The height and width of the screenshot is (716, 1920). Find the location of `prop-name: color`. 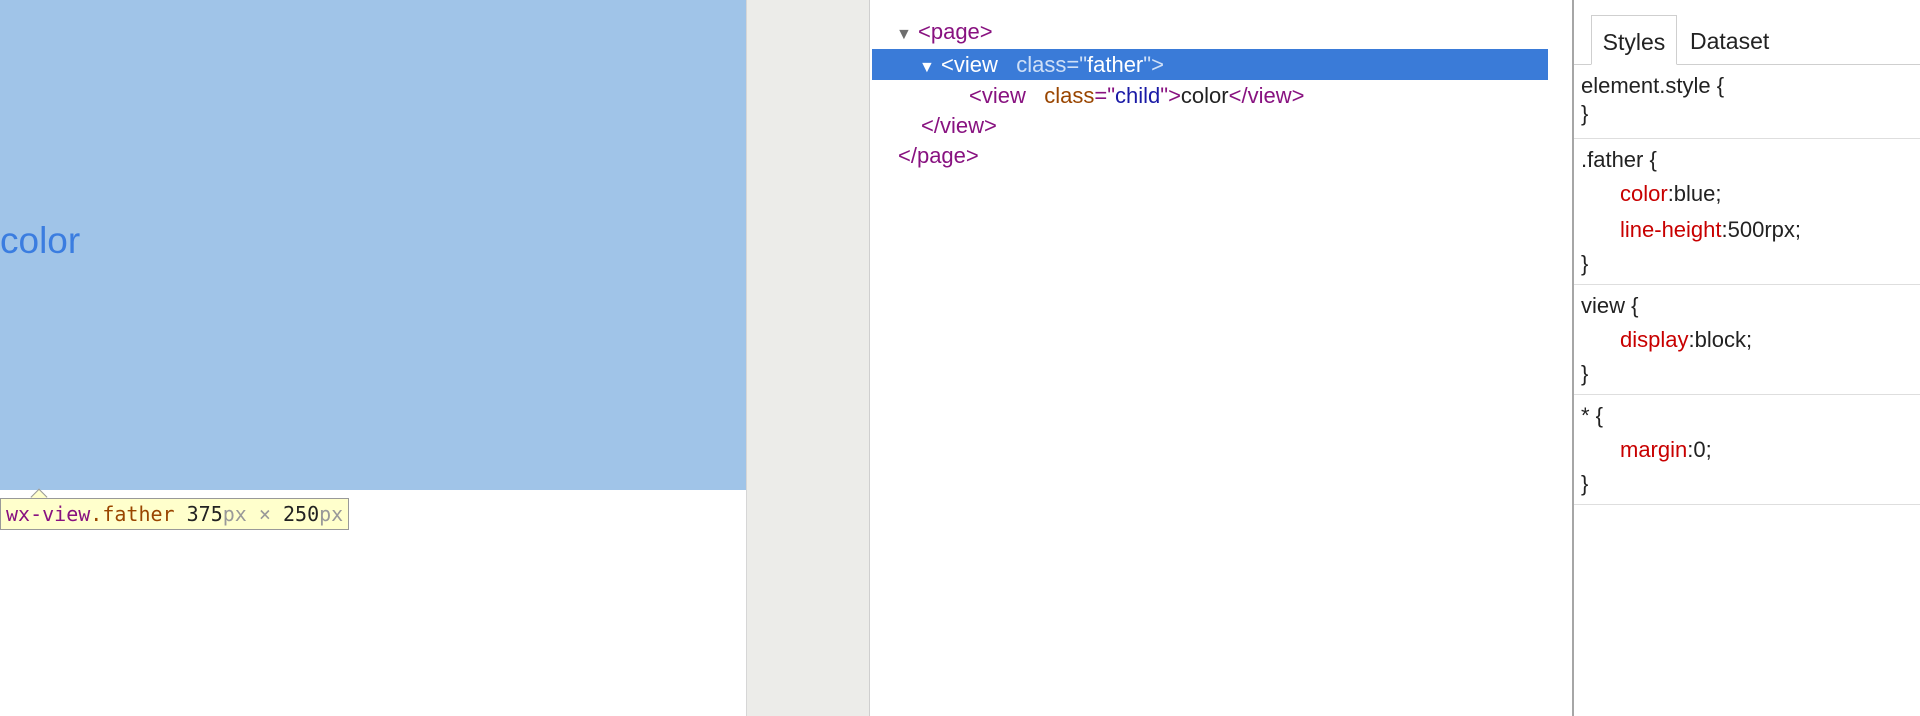

prop-name: color is located at coordinates (1644, 193).